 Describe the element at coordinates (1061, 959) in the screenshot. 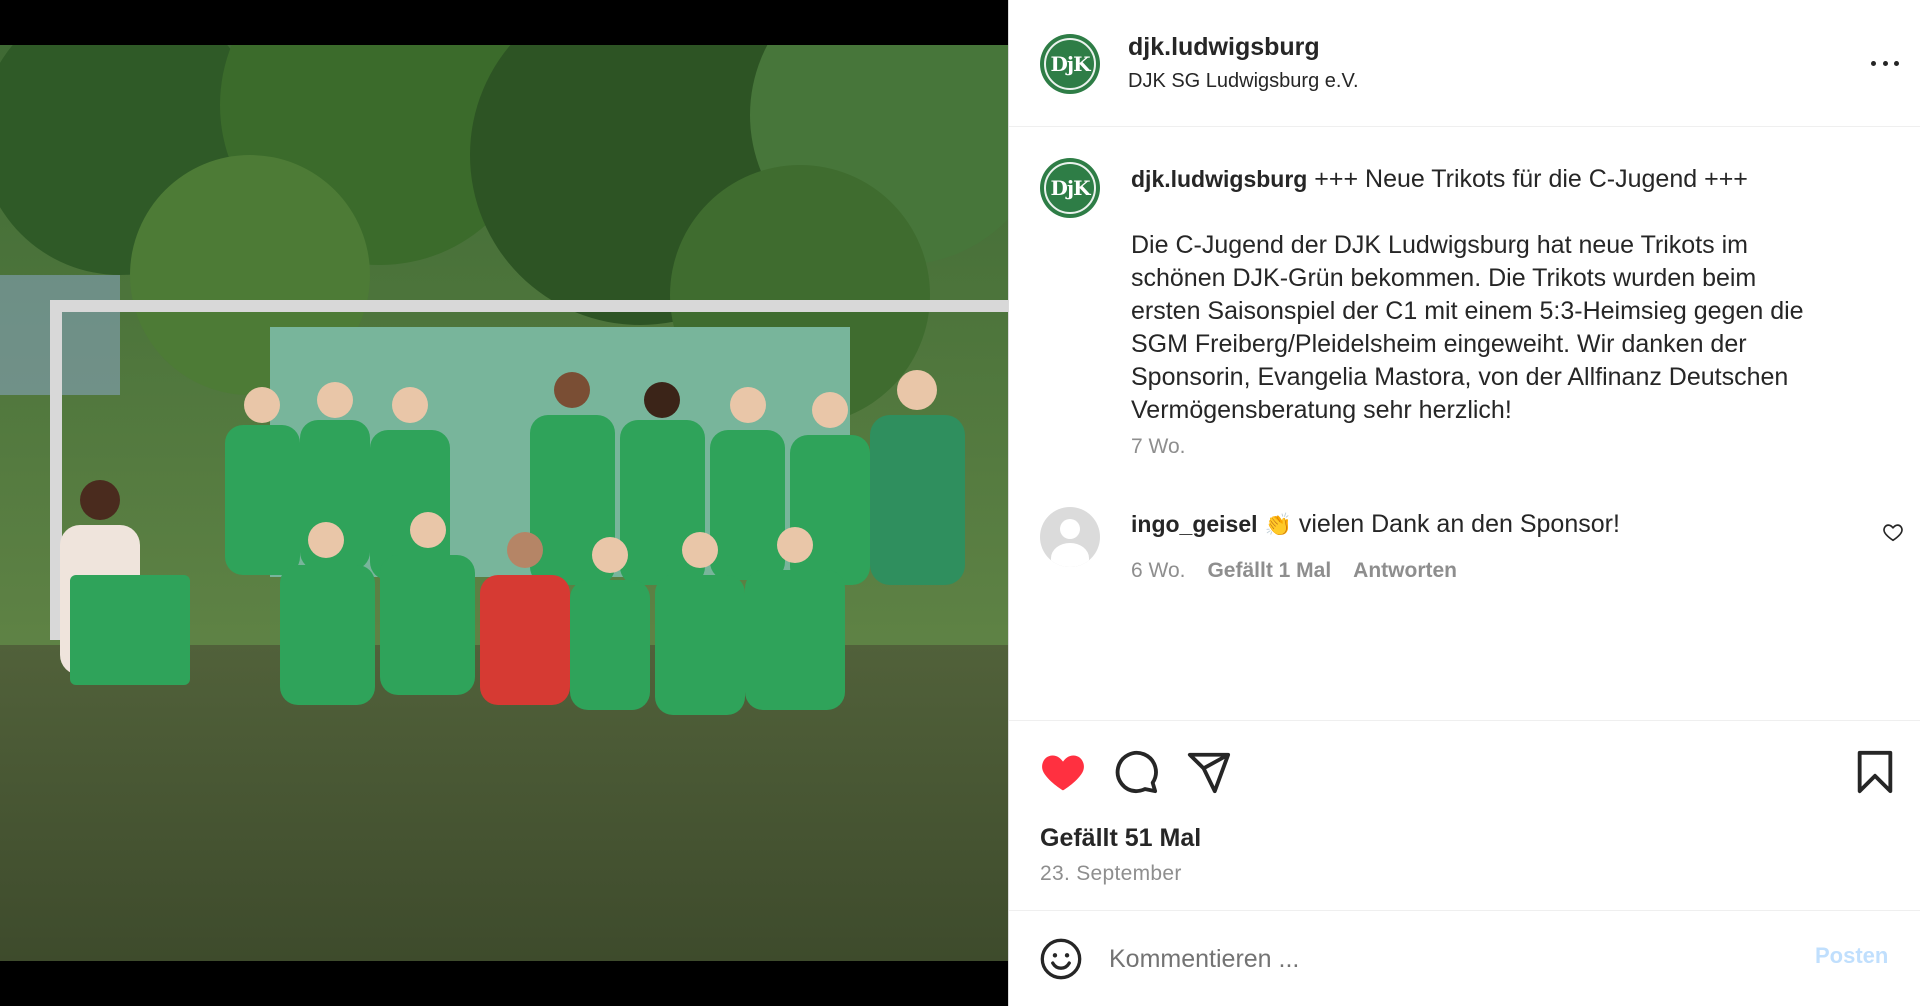

I see `smiley-icon` at that location.